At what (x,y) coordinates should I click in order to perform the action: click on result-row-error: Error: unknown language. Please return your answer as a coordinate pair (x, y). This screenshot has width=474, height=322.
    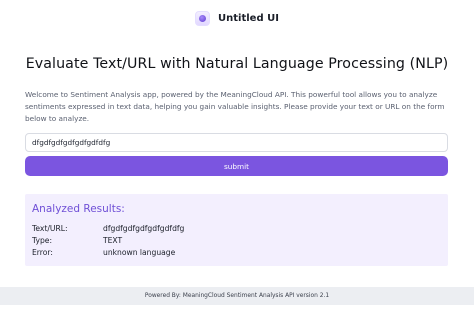
    Looking at the image, I should click on (103, 252).